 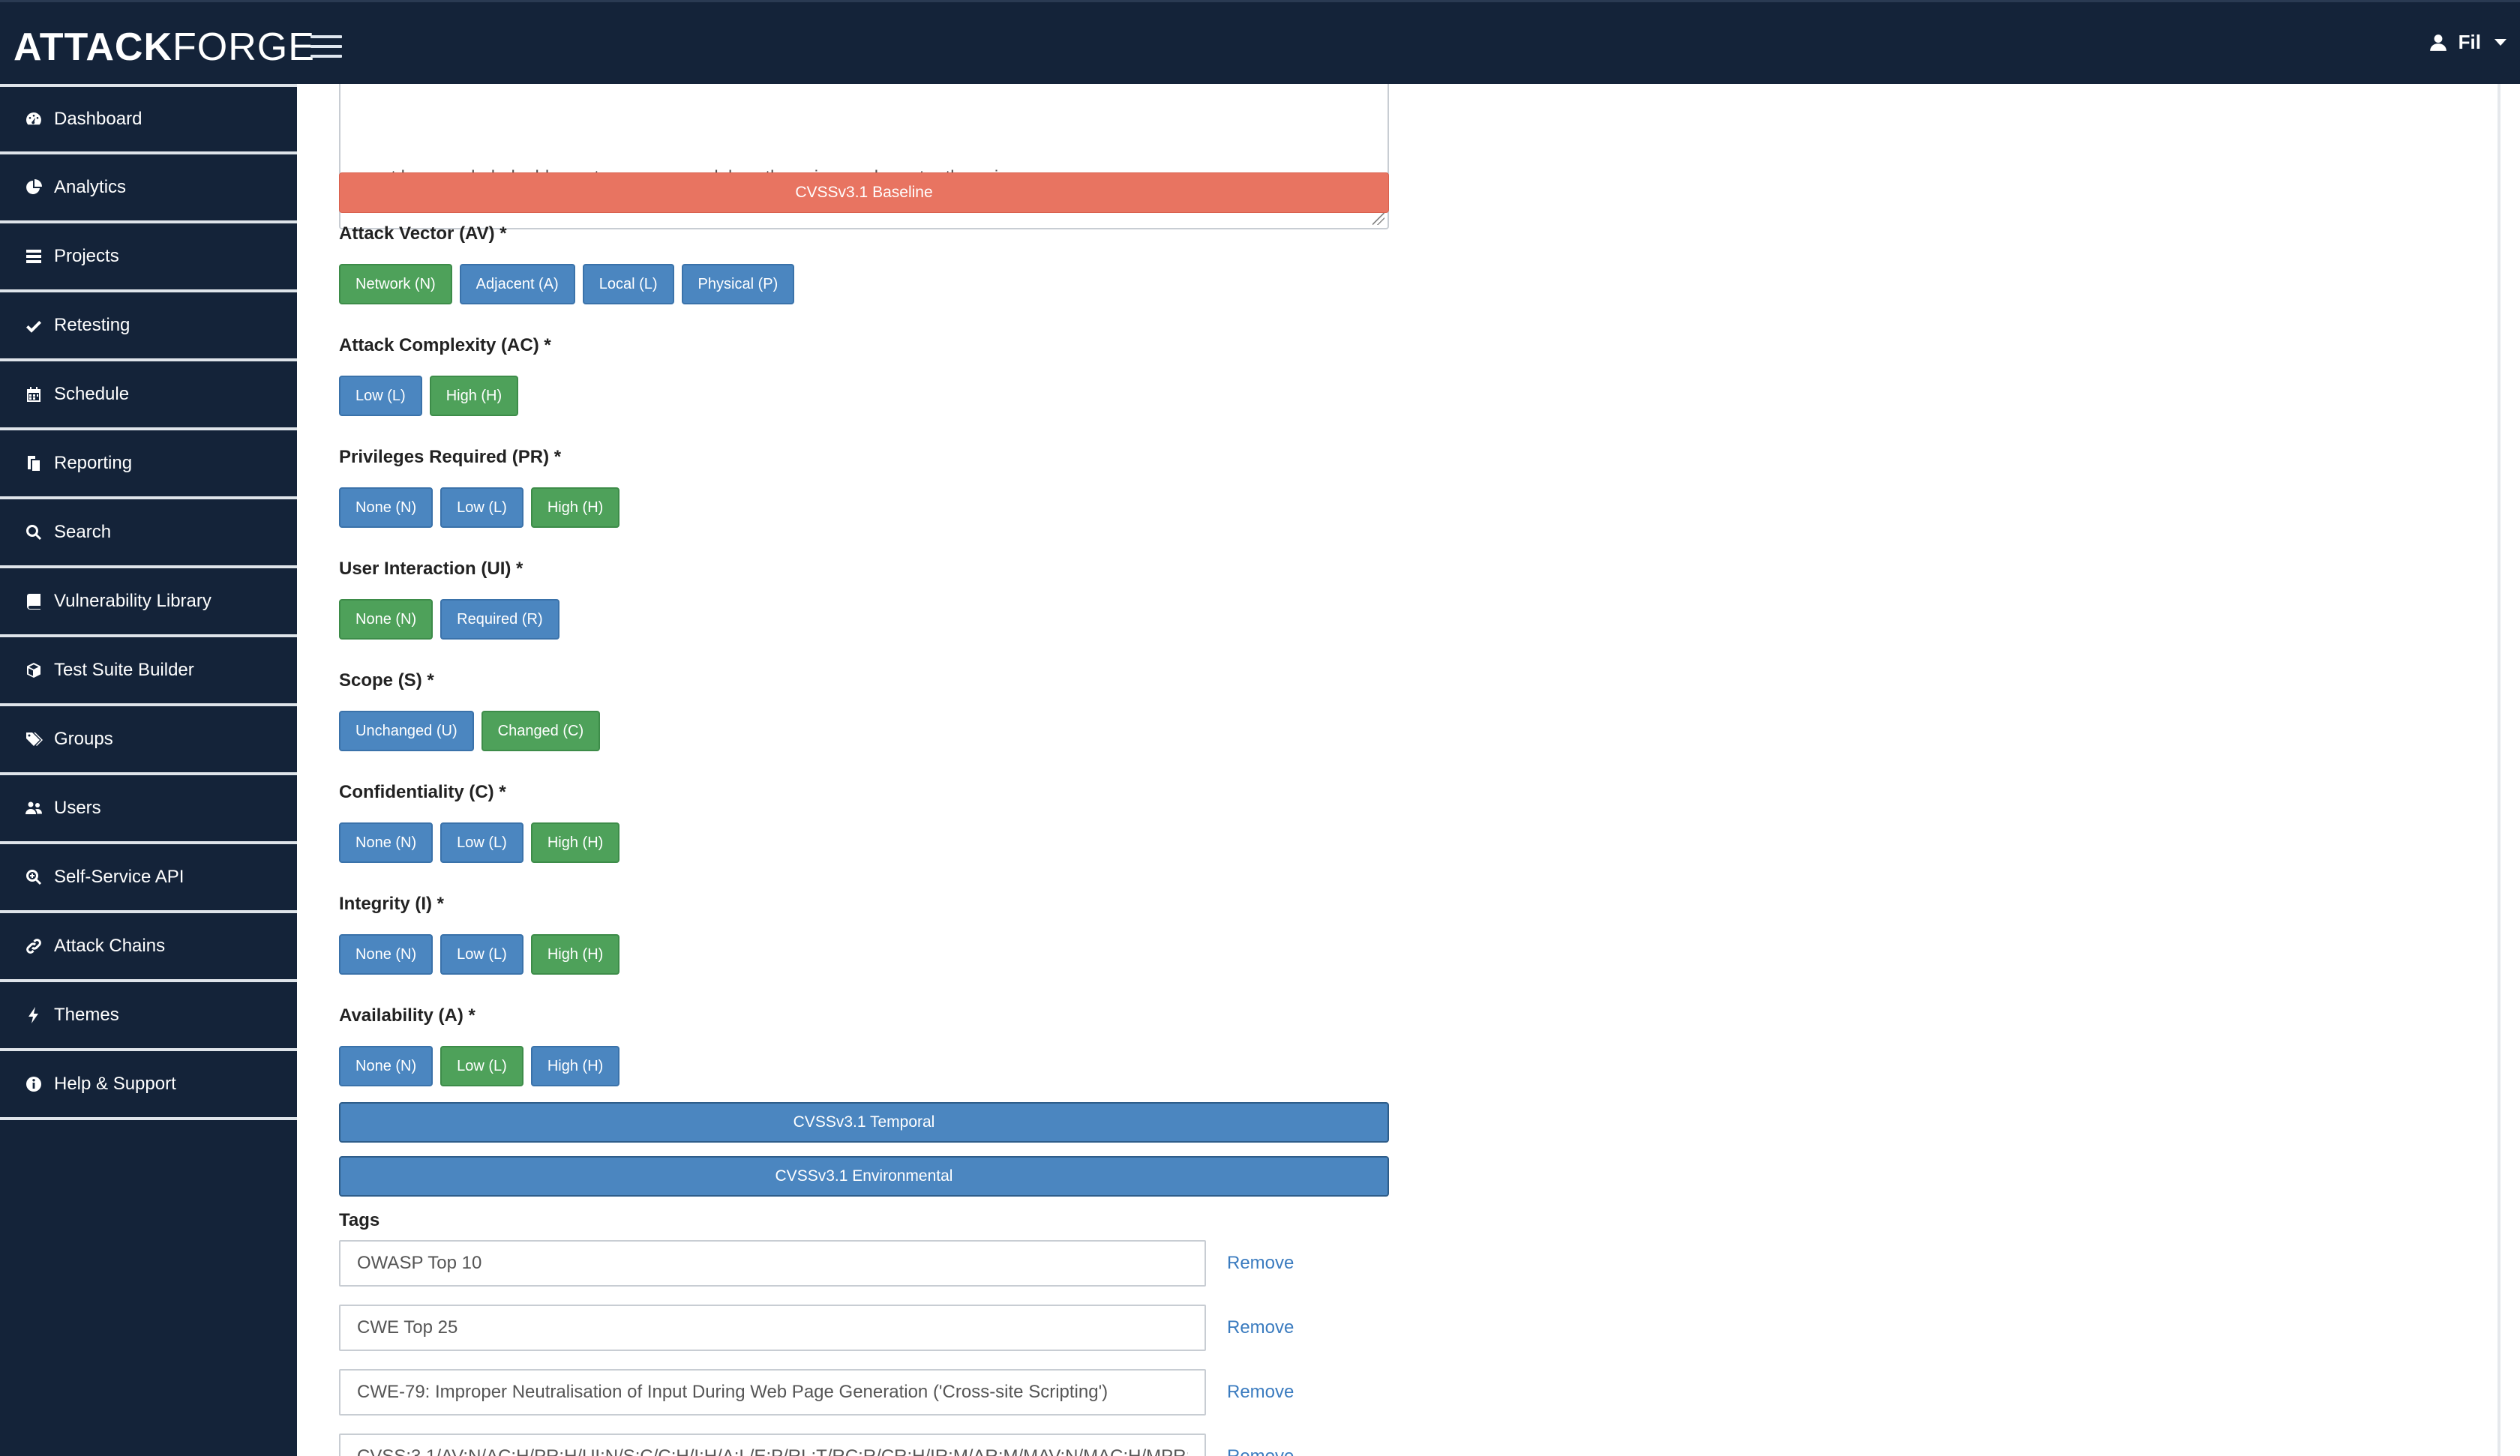 I want to click on copy-icon, so click(x=34, y=463).